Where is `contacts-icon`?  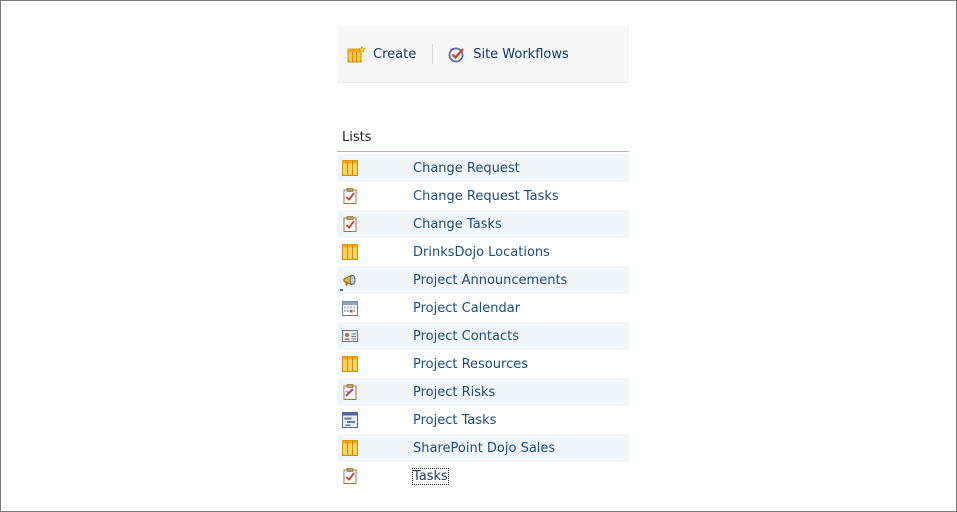
contacts-icon is located at coordinates (350, 336).